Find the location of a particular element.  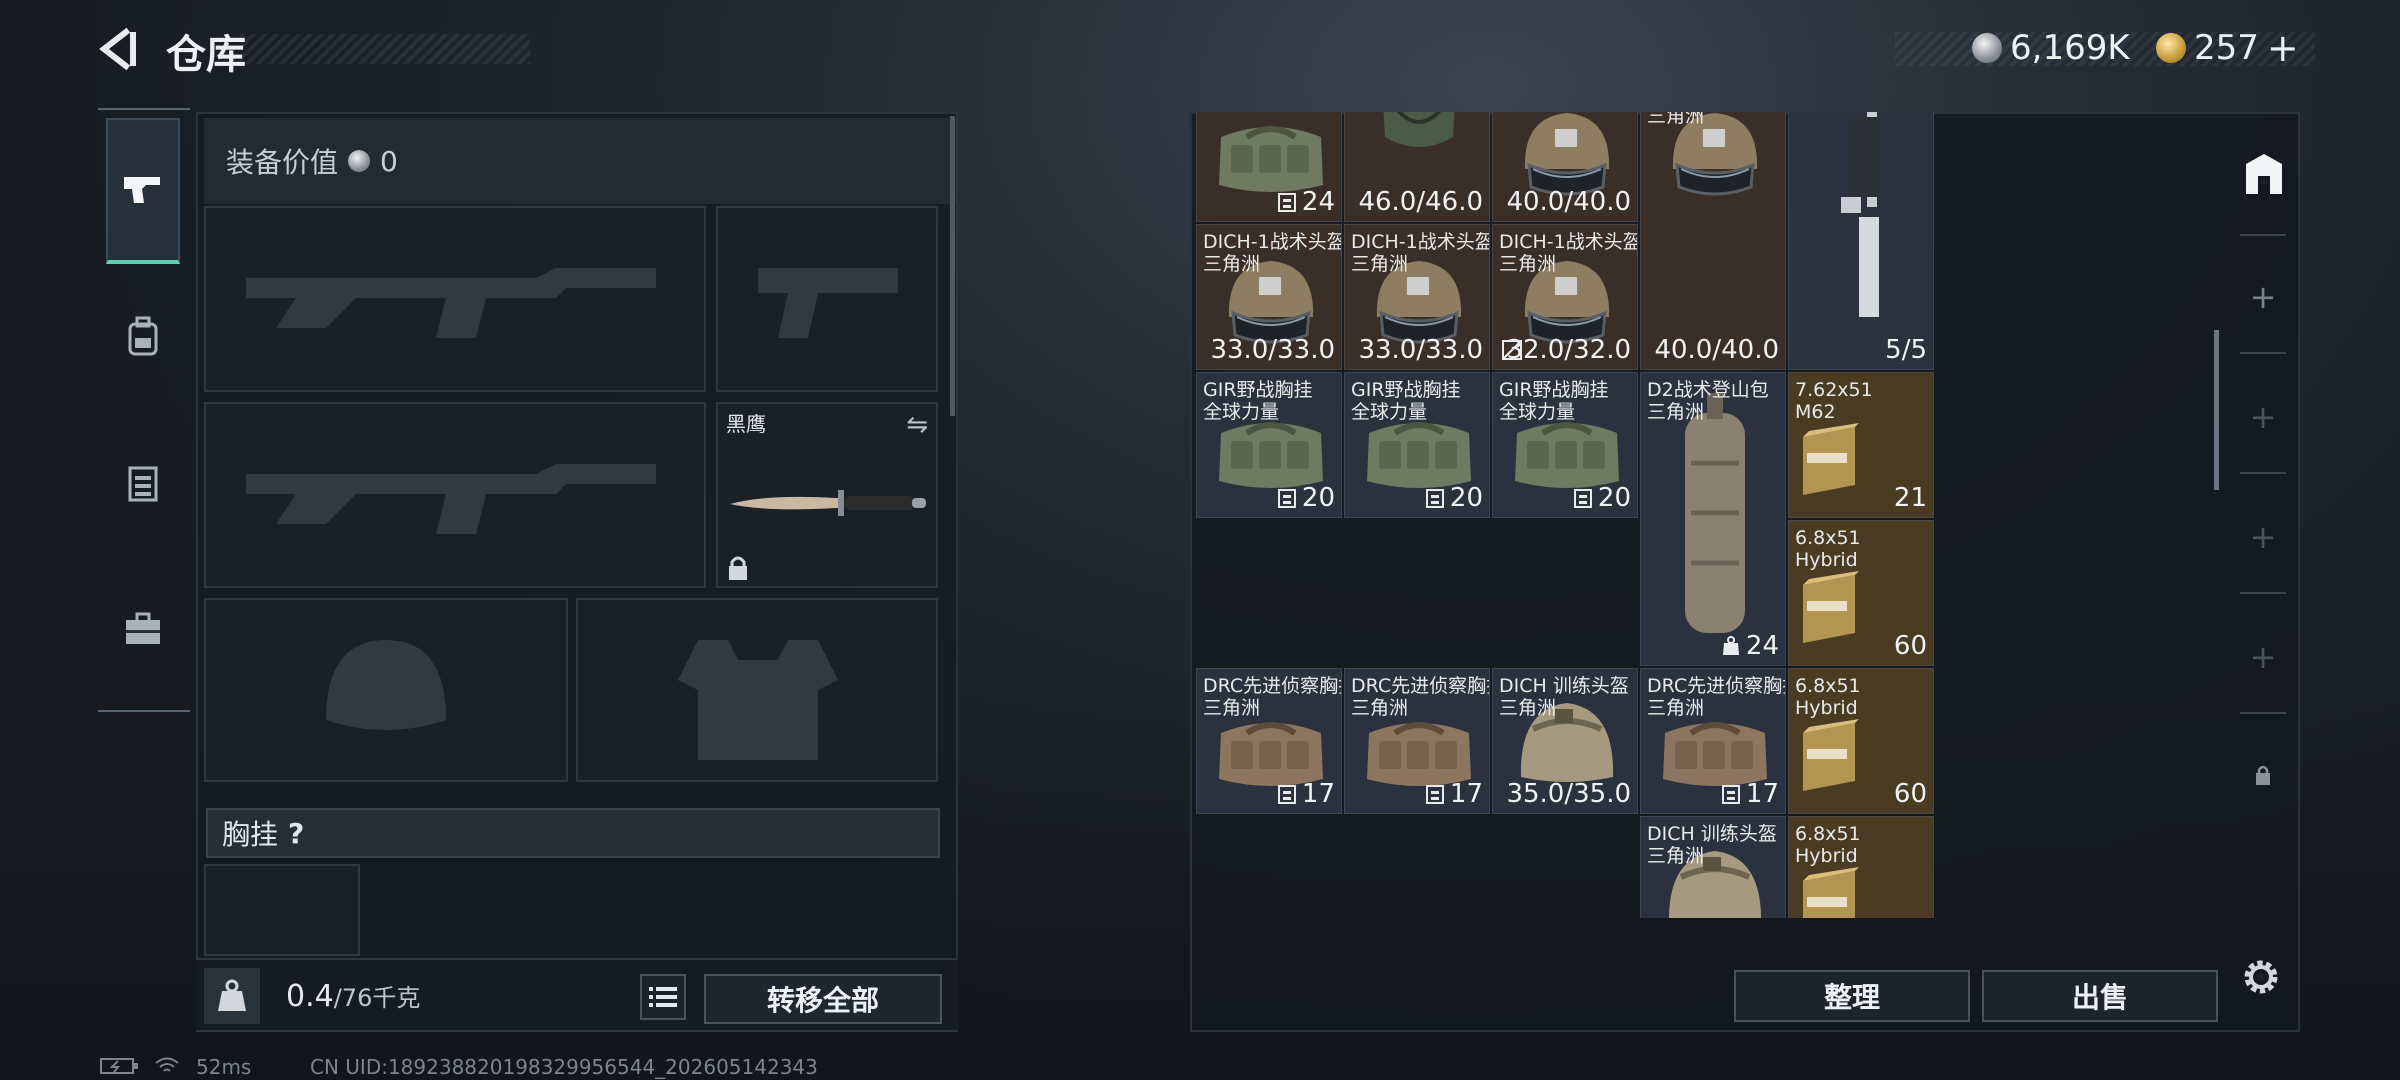

safe-box-icon is located at coordinates (2264, 174).